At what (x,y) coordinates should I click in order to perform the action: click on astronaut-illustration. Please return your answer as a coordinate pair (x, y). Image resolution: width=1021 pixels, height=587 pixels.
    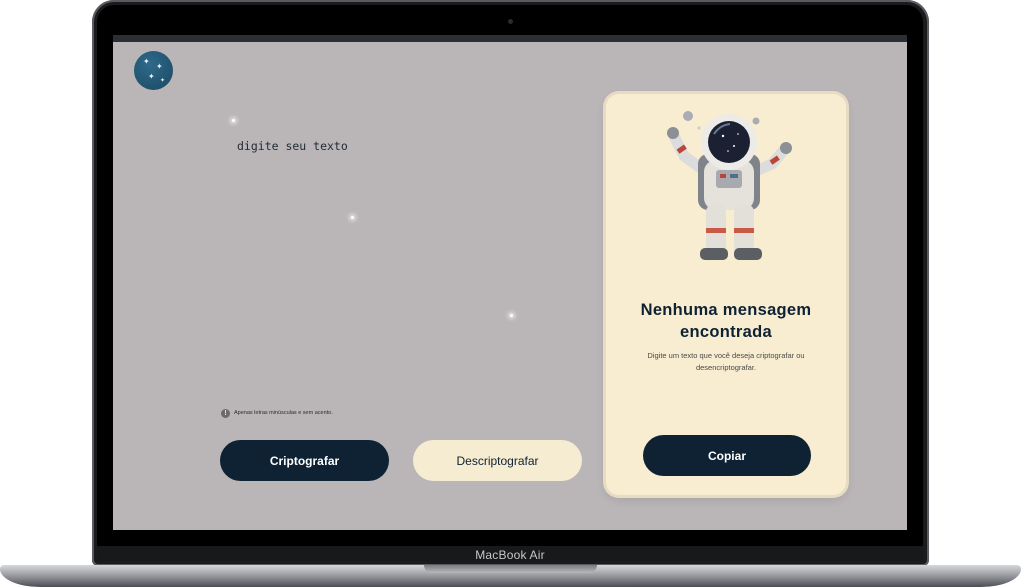
    Looking at the image, I should click on (729, 185).